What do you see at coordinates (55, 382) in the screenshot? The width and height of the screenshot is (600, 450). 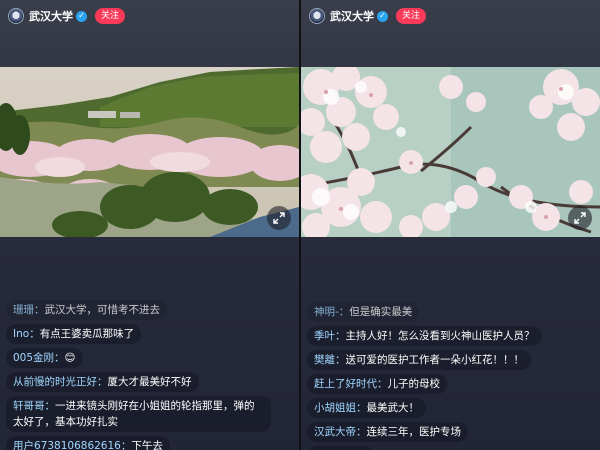 I see `comment-user: 从前慢的时光正好` at bounding box center [55, 382].